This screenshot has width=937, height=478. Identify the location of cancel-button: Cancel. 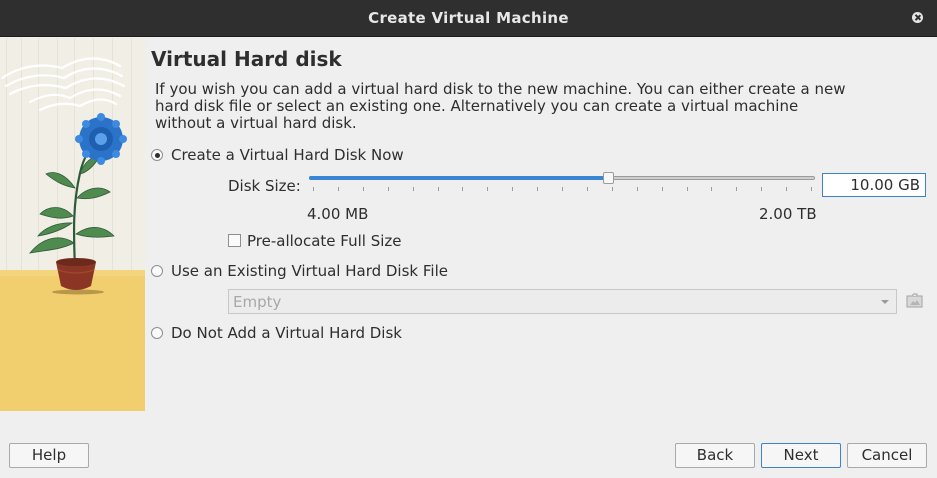
(887, 455).